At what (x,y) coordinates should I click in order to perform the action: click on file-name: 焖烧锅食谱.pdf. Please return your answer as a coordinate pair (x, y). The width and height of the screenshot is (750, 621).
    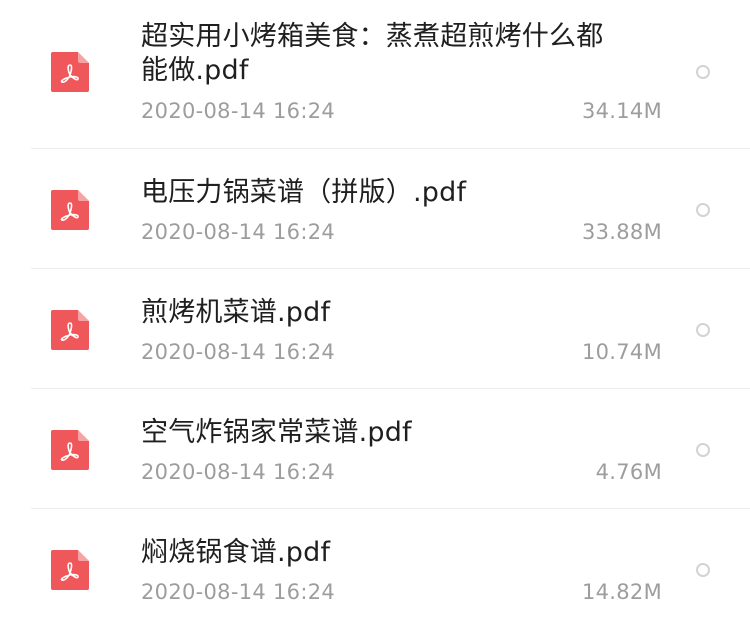
    Looking at the image, I should click on (236, 552).